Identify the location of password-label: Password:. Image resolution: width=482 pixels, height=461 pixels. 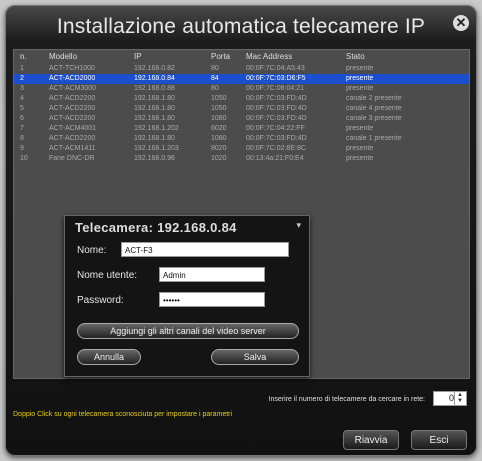
(100, 300).